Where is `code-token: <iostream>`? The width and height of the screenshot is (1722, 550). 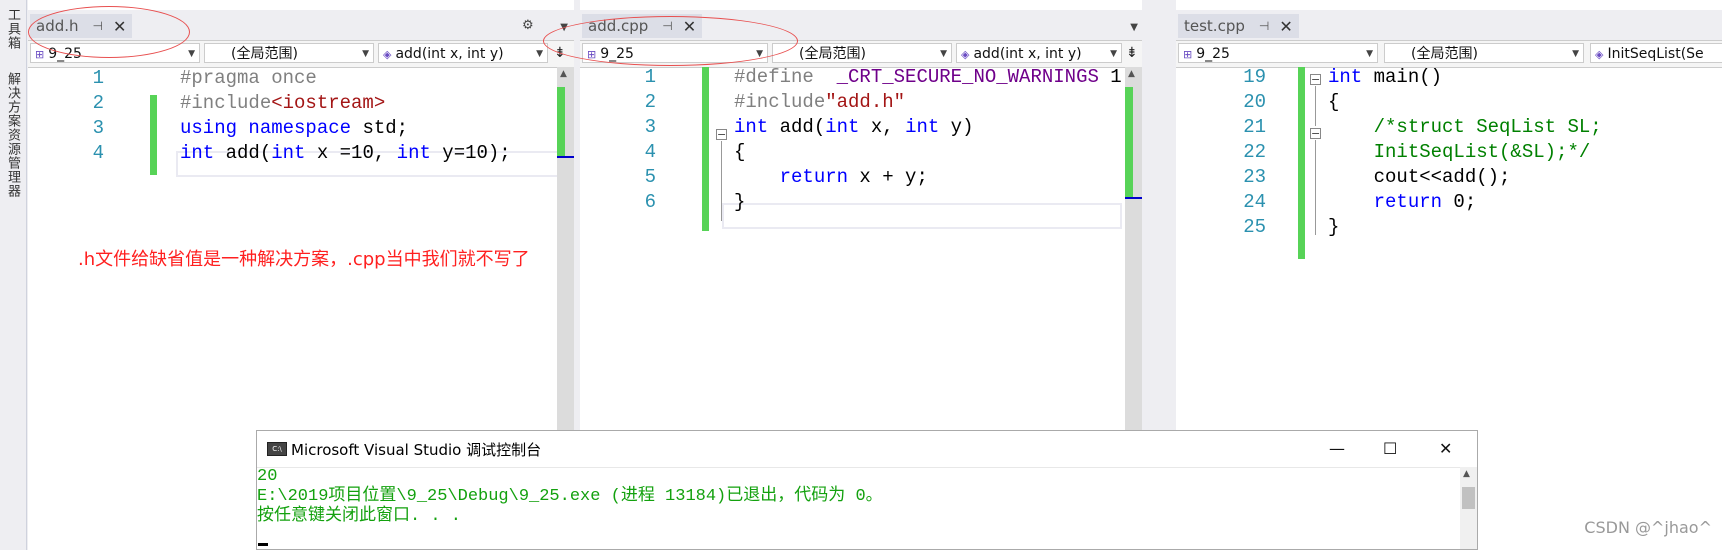 code-token: <iostream> is located at coordinates (328, 103).